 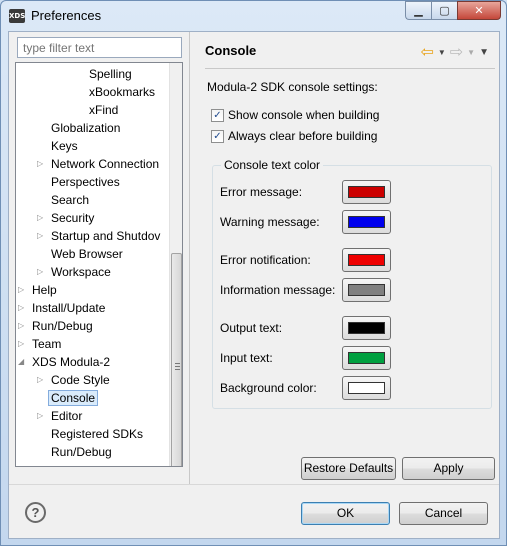 I want to click on back-menu-icon: ▼, so click(x=442, y=52).